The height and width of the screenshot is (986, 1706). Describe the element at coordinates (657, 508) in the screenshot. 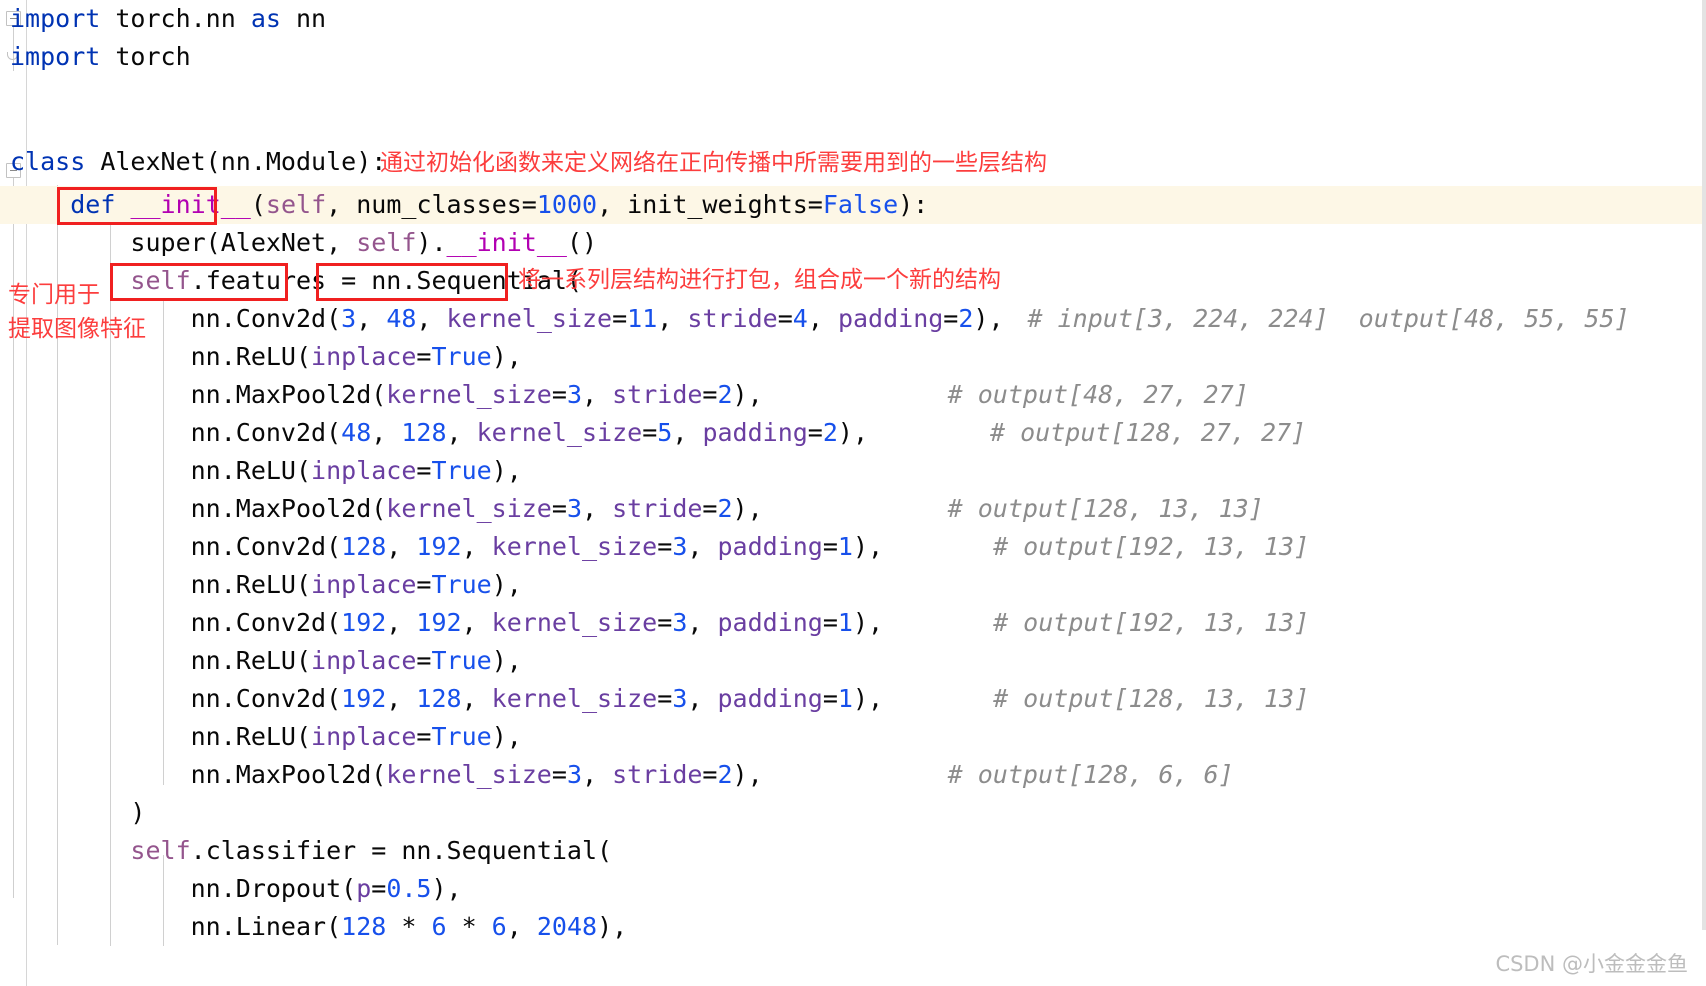

I see `token-kwarg: stride` at that location.